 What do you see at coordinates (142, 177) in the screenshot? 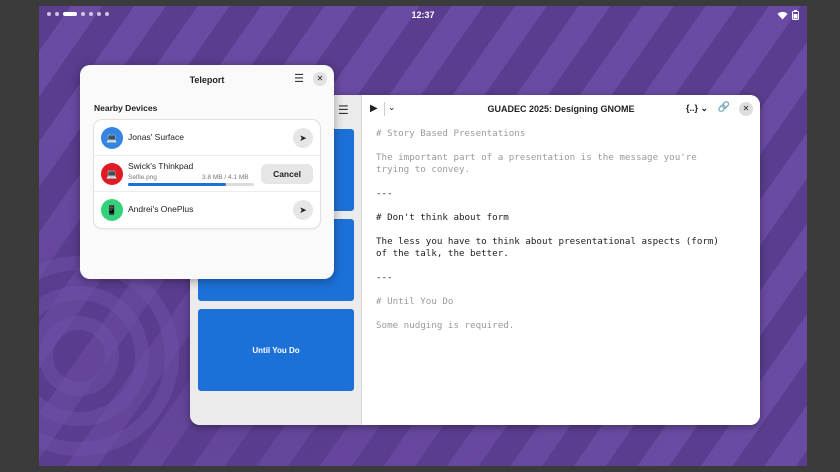
I see `transfer-file-name: Selfie.png` at bounding box center [142, 177].